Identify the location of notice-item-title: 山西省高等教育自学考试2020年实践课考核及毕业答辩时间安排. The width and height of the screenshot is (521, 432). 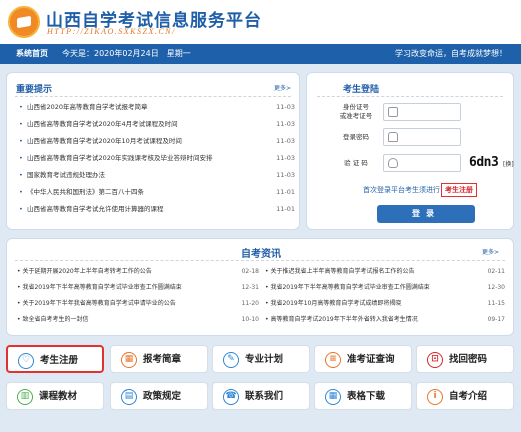
(120, 158).